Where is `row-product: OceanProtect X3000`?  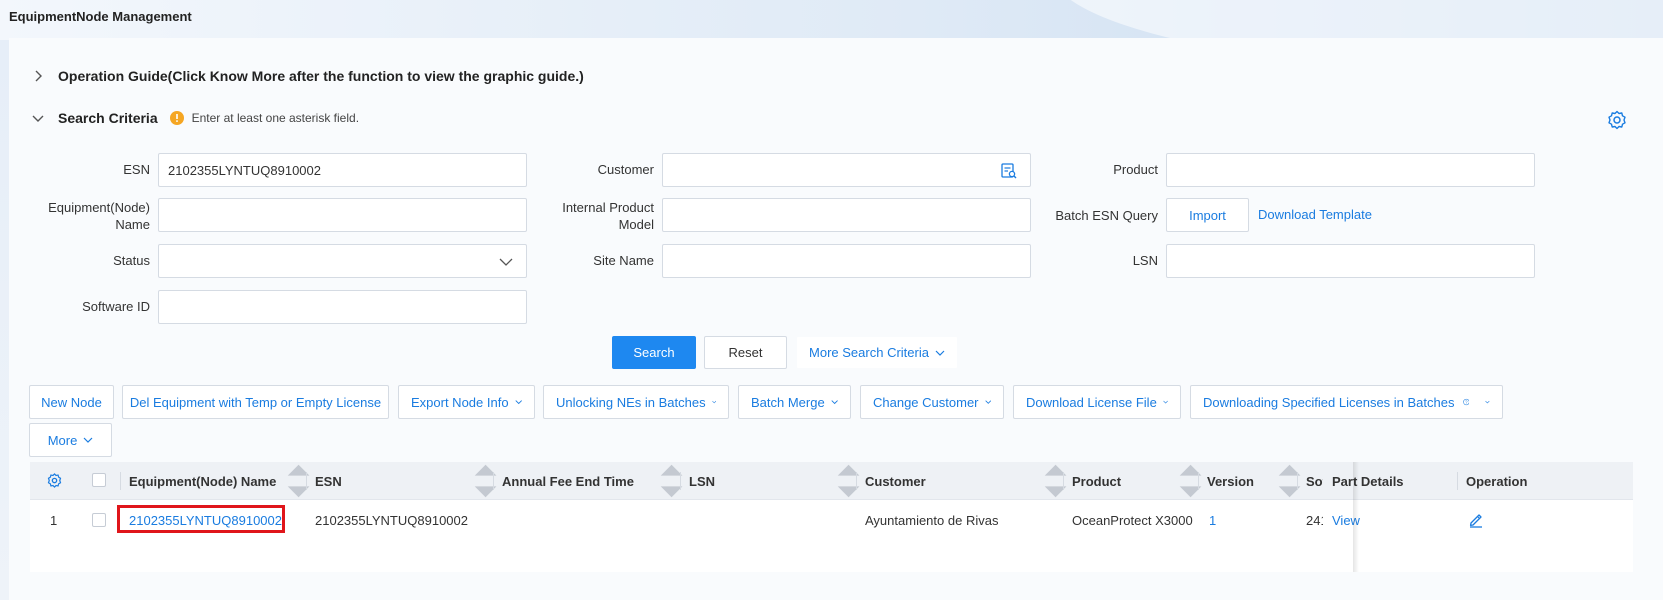
row-product: OceanProtect X3000 is located at coordinates (1132, 520).